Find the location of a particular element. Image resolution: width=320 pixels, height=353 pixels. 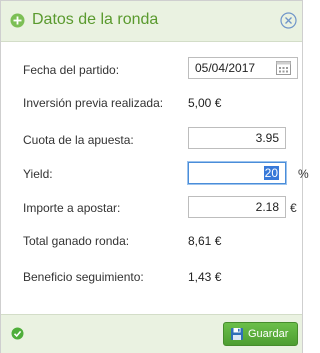

tracking-profit-value: 1,43 € is located at coordinates (205, 277).